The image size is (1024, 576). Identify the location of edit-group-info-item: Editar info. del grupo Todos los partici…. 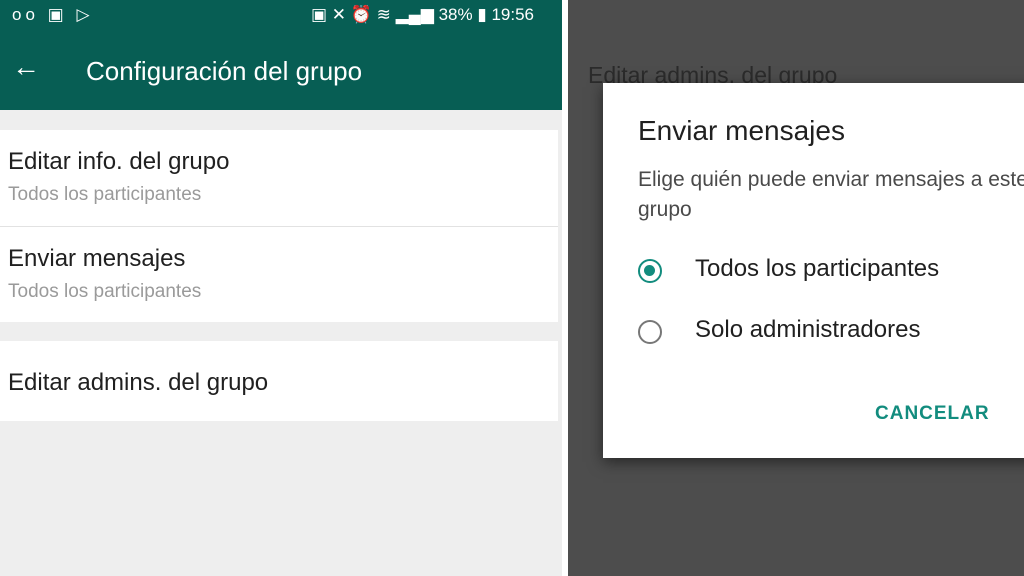
(279, 178).